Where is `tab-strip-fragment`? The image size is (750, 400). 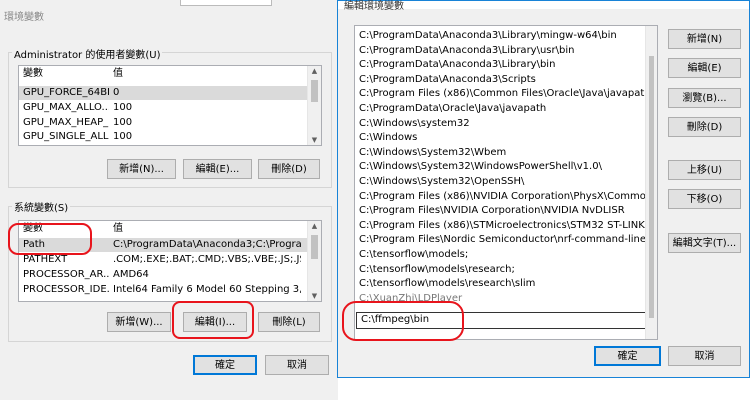 tab-strip-fragment is located at coordinates (226, 3).